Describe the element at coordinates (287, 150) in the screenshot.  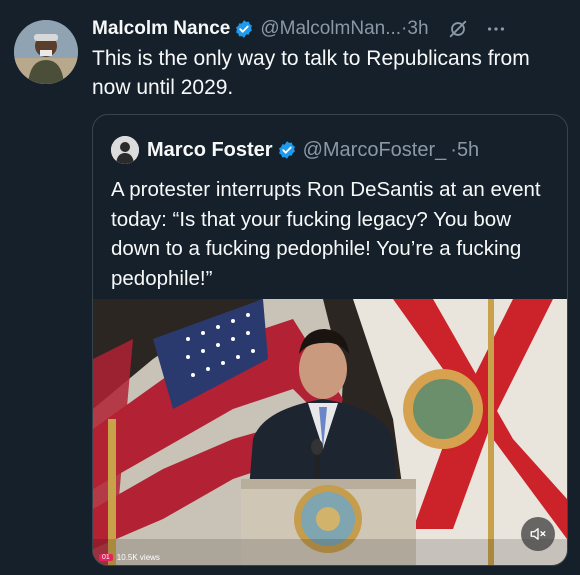
I see `quote-verified-badge-icon` at that location.